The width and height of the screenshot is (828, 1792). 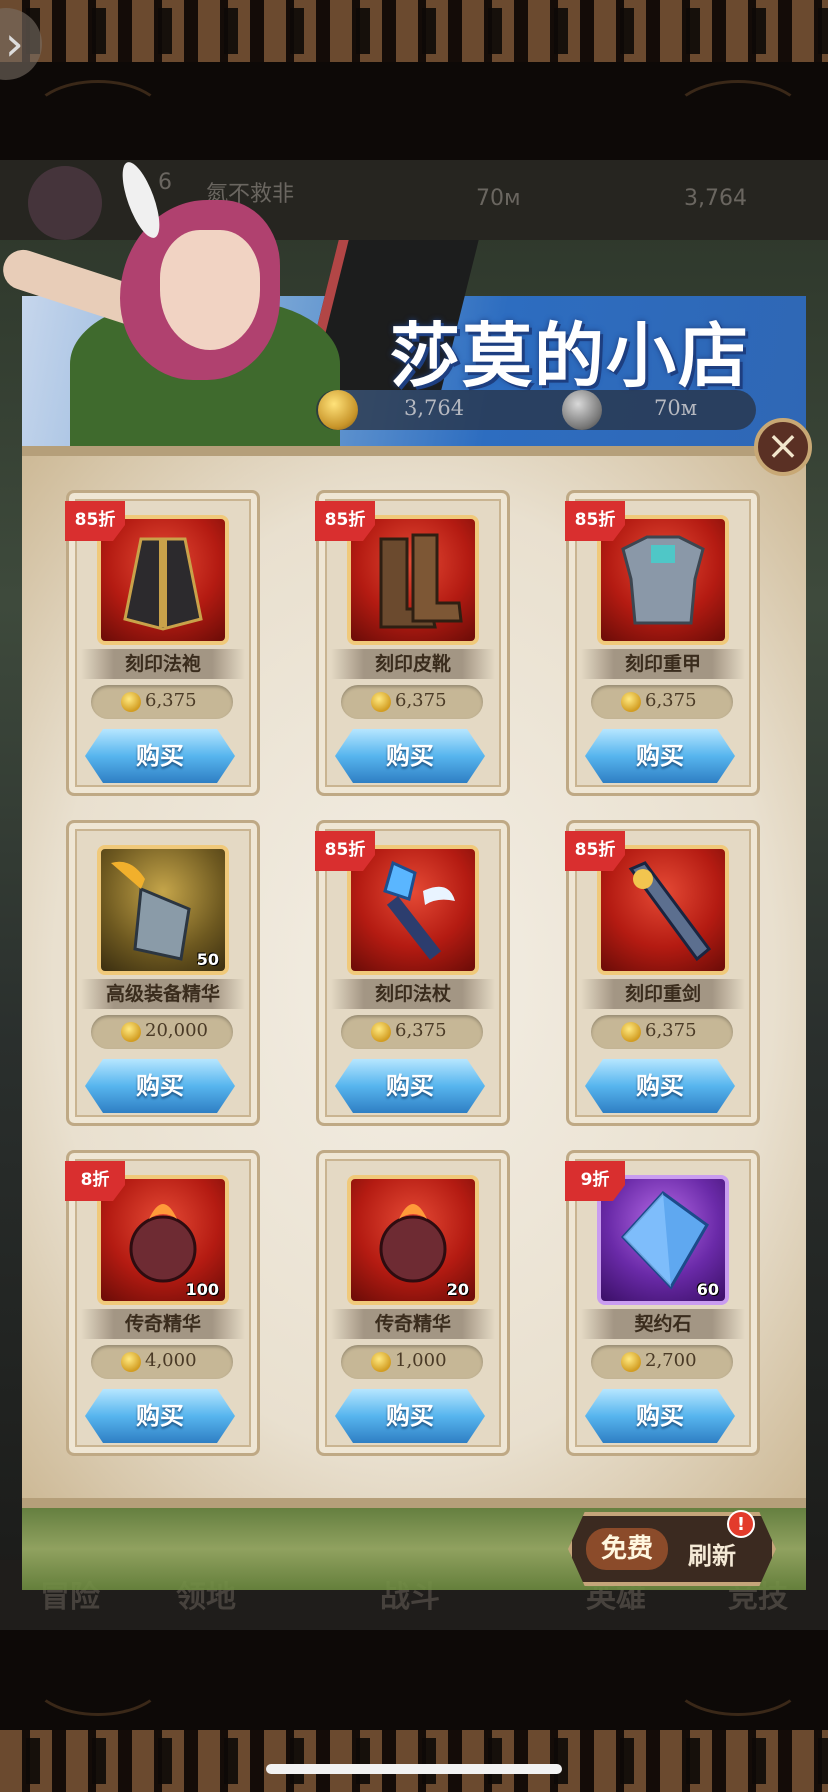 I want to click on home-indicator, so click(x=414, y=1769).